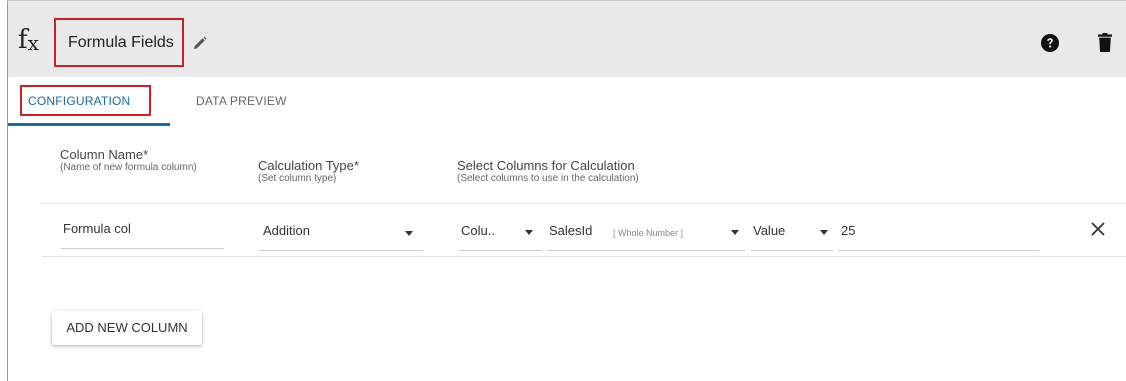  I want to click on row-divider, so click(584, 256).